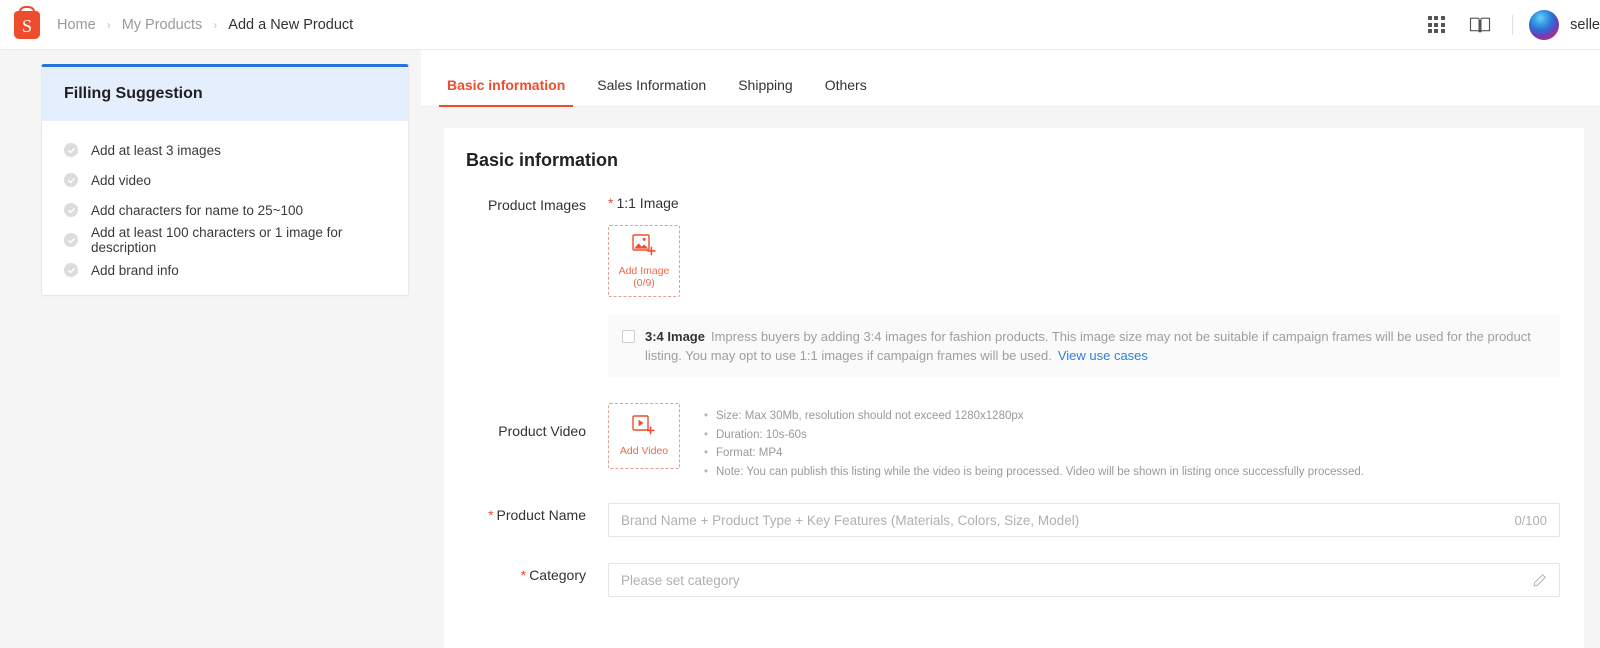 The height and width of the screenshot is (648, 1600). What do you see at coordinates (1059, 520) in the screenshot?
I see `product-name-input` at bounding box center [1059, 520].